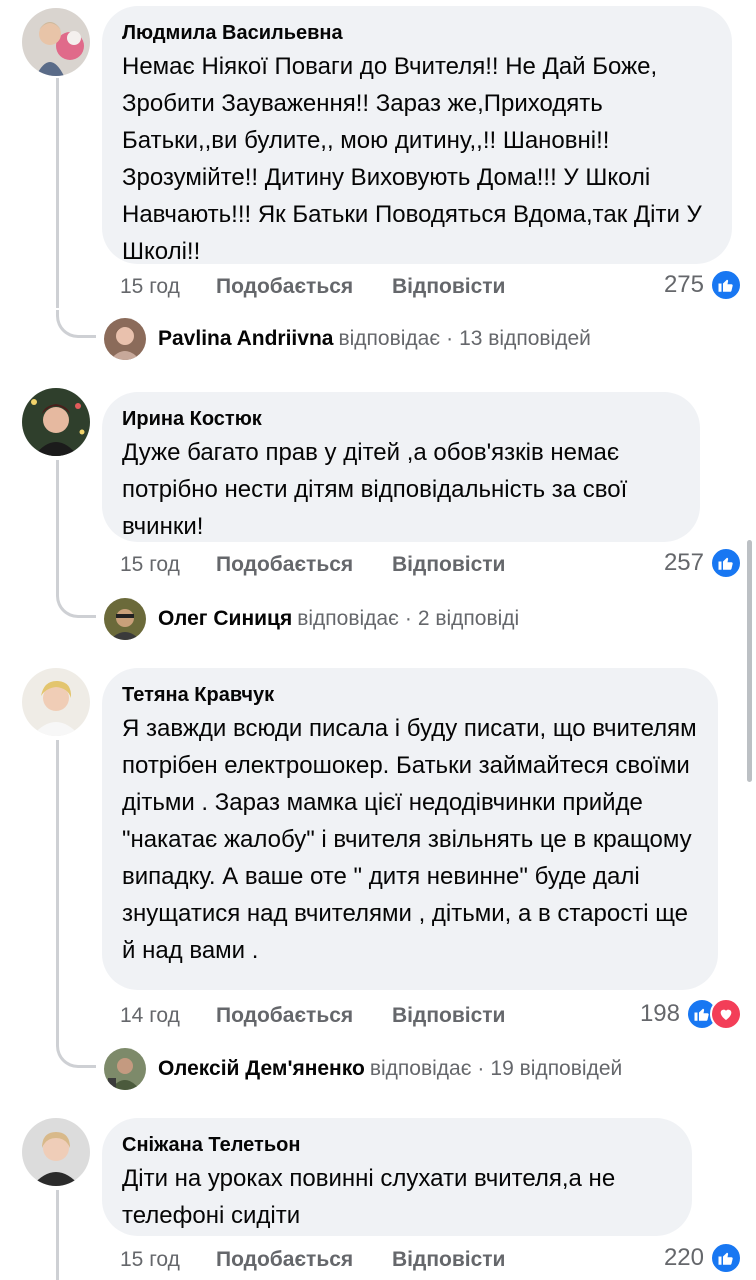 The height and width of the screenshot is (1280, 756). What do you see at coordinates (397, 1145) in the screenshot?
I see `comment-author: Сніжана Телетьон` at bounding box center [397, 1145].